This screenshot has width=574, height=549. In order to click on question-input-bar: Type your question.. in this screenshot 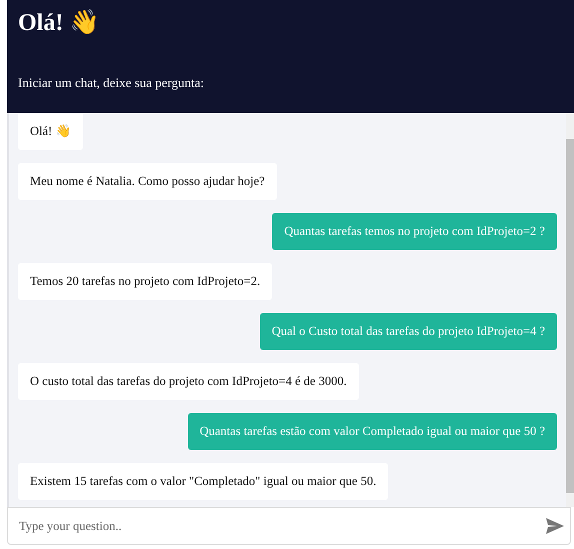, I will do `click(289, 526)`.